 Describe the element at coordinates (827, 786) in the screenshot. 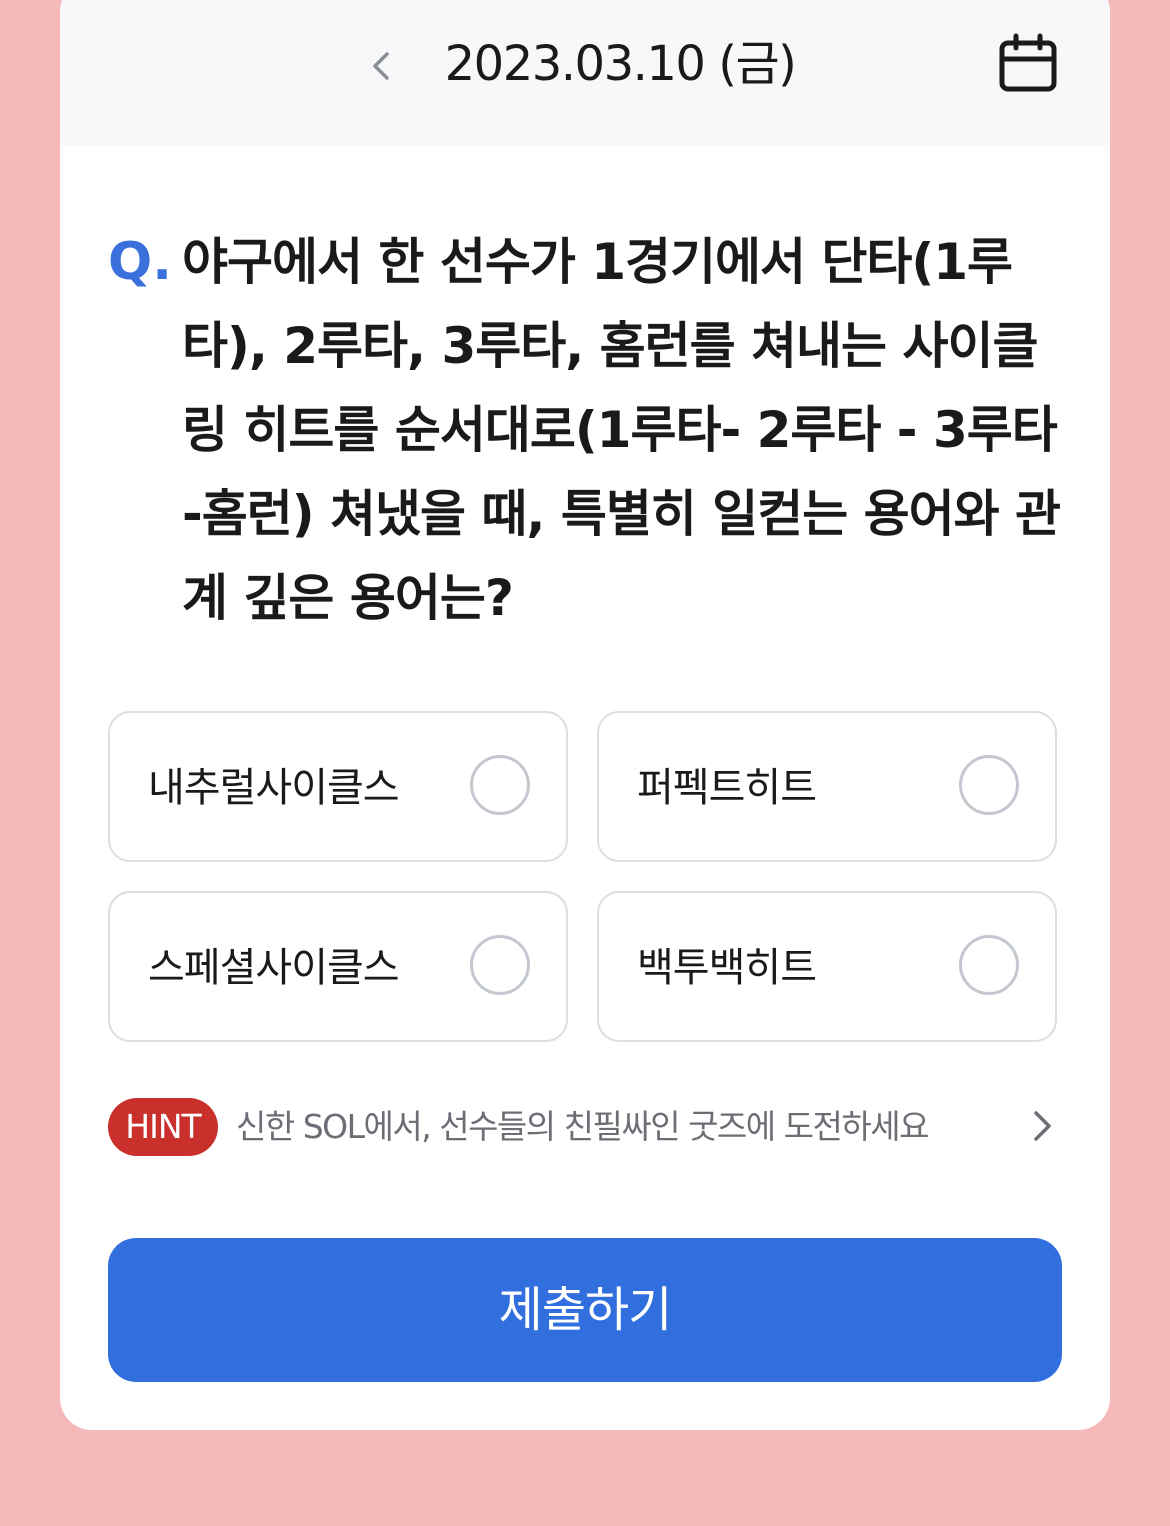

I see `answer-option-2: 퍼펙트히트` at that location.